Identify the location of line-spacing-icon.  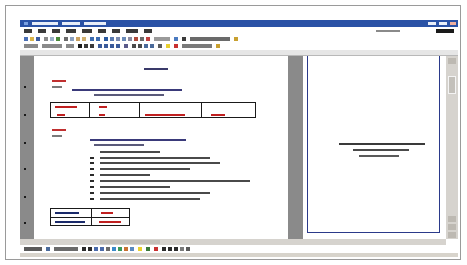
(126, 46).